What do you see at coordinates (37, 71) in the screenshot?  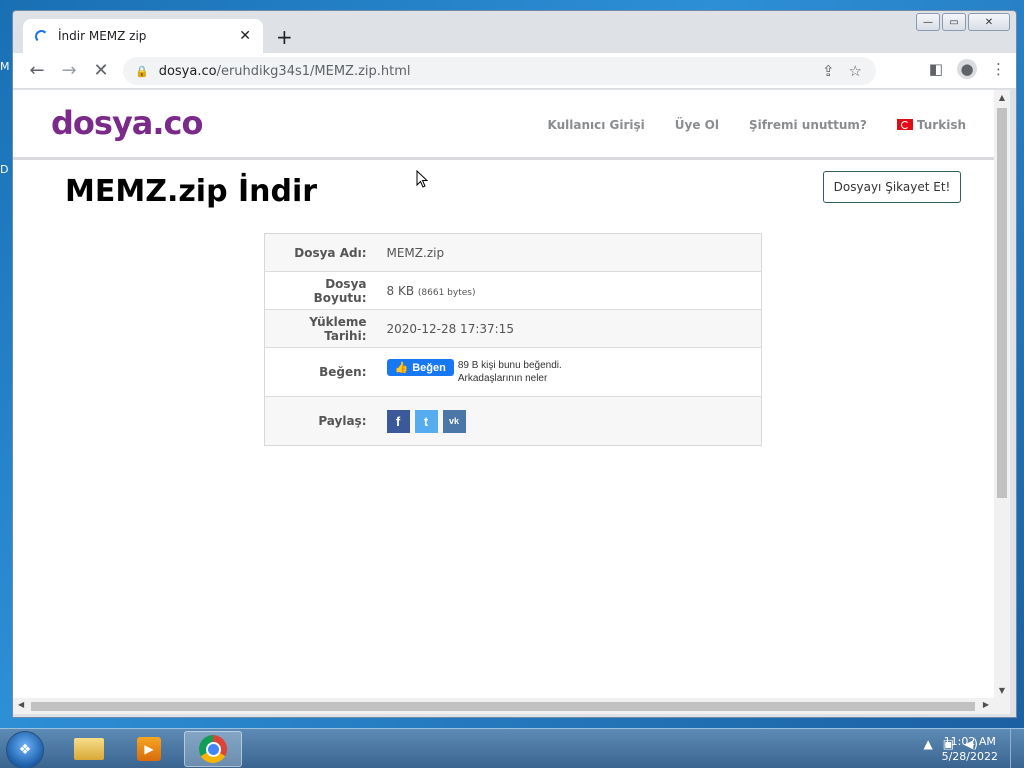 I see `back-icon: ←` at bounding box center [37, 71].